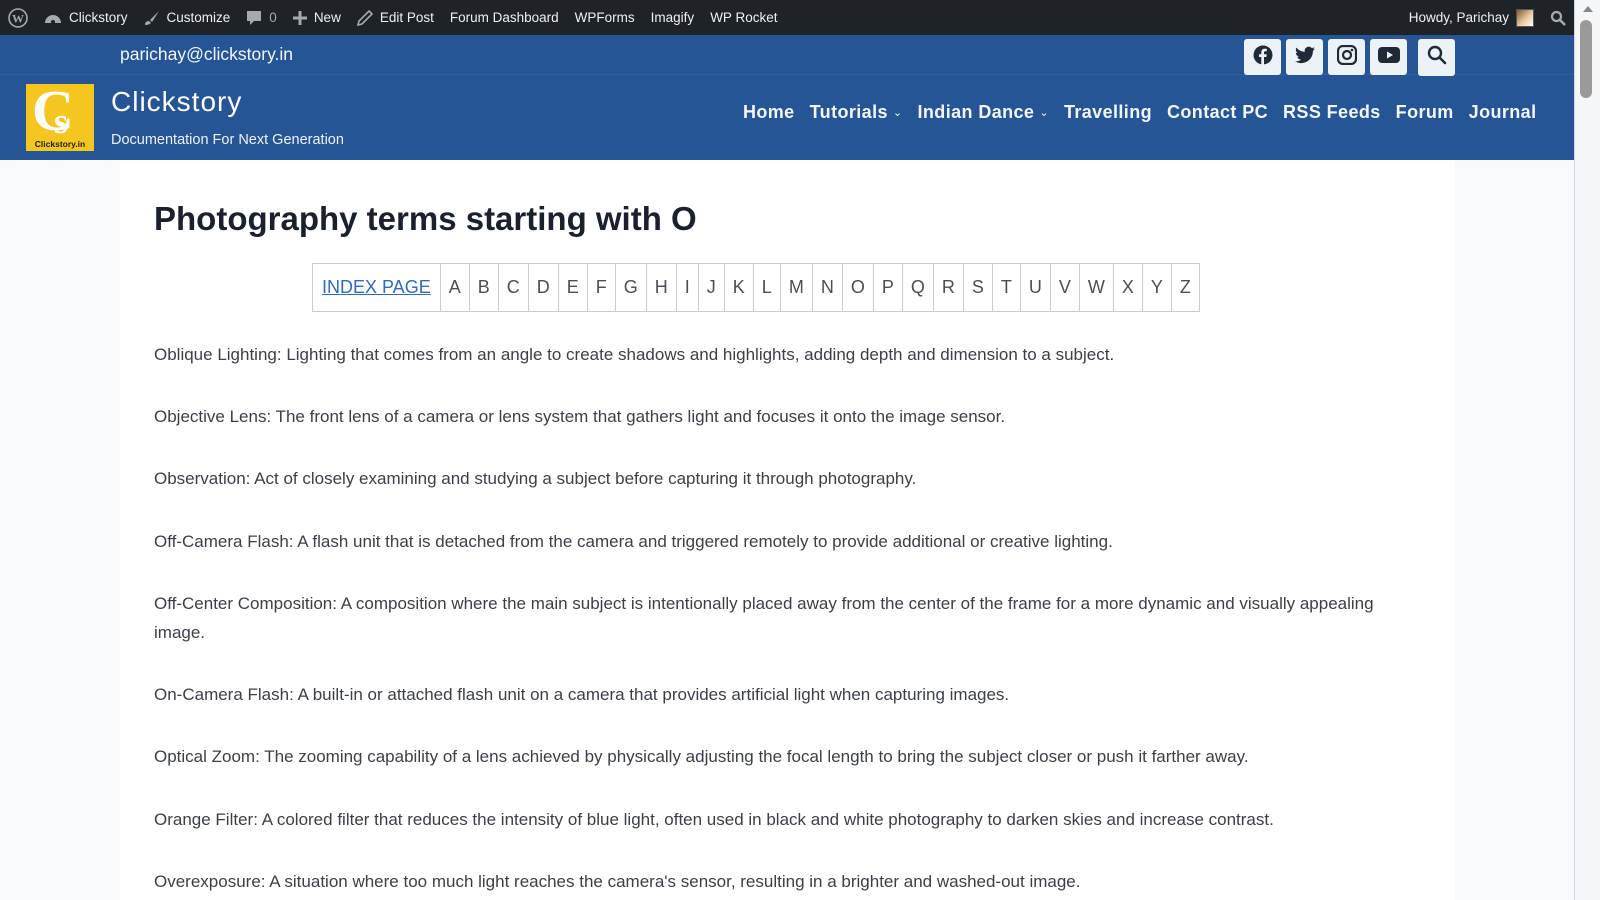  What do you see at coordinates (1588, 9) in the screenshot?
I see `scroll-up-arrow-icon` at bounding box center [1588, 9].